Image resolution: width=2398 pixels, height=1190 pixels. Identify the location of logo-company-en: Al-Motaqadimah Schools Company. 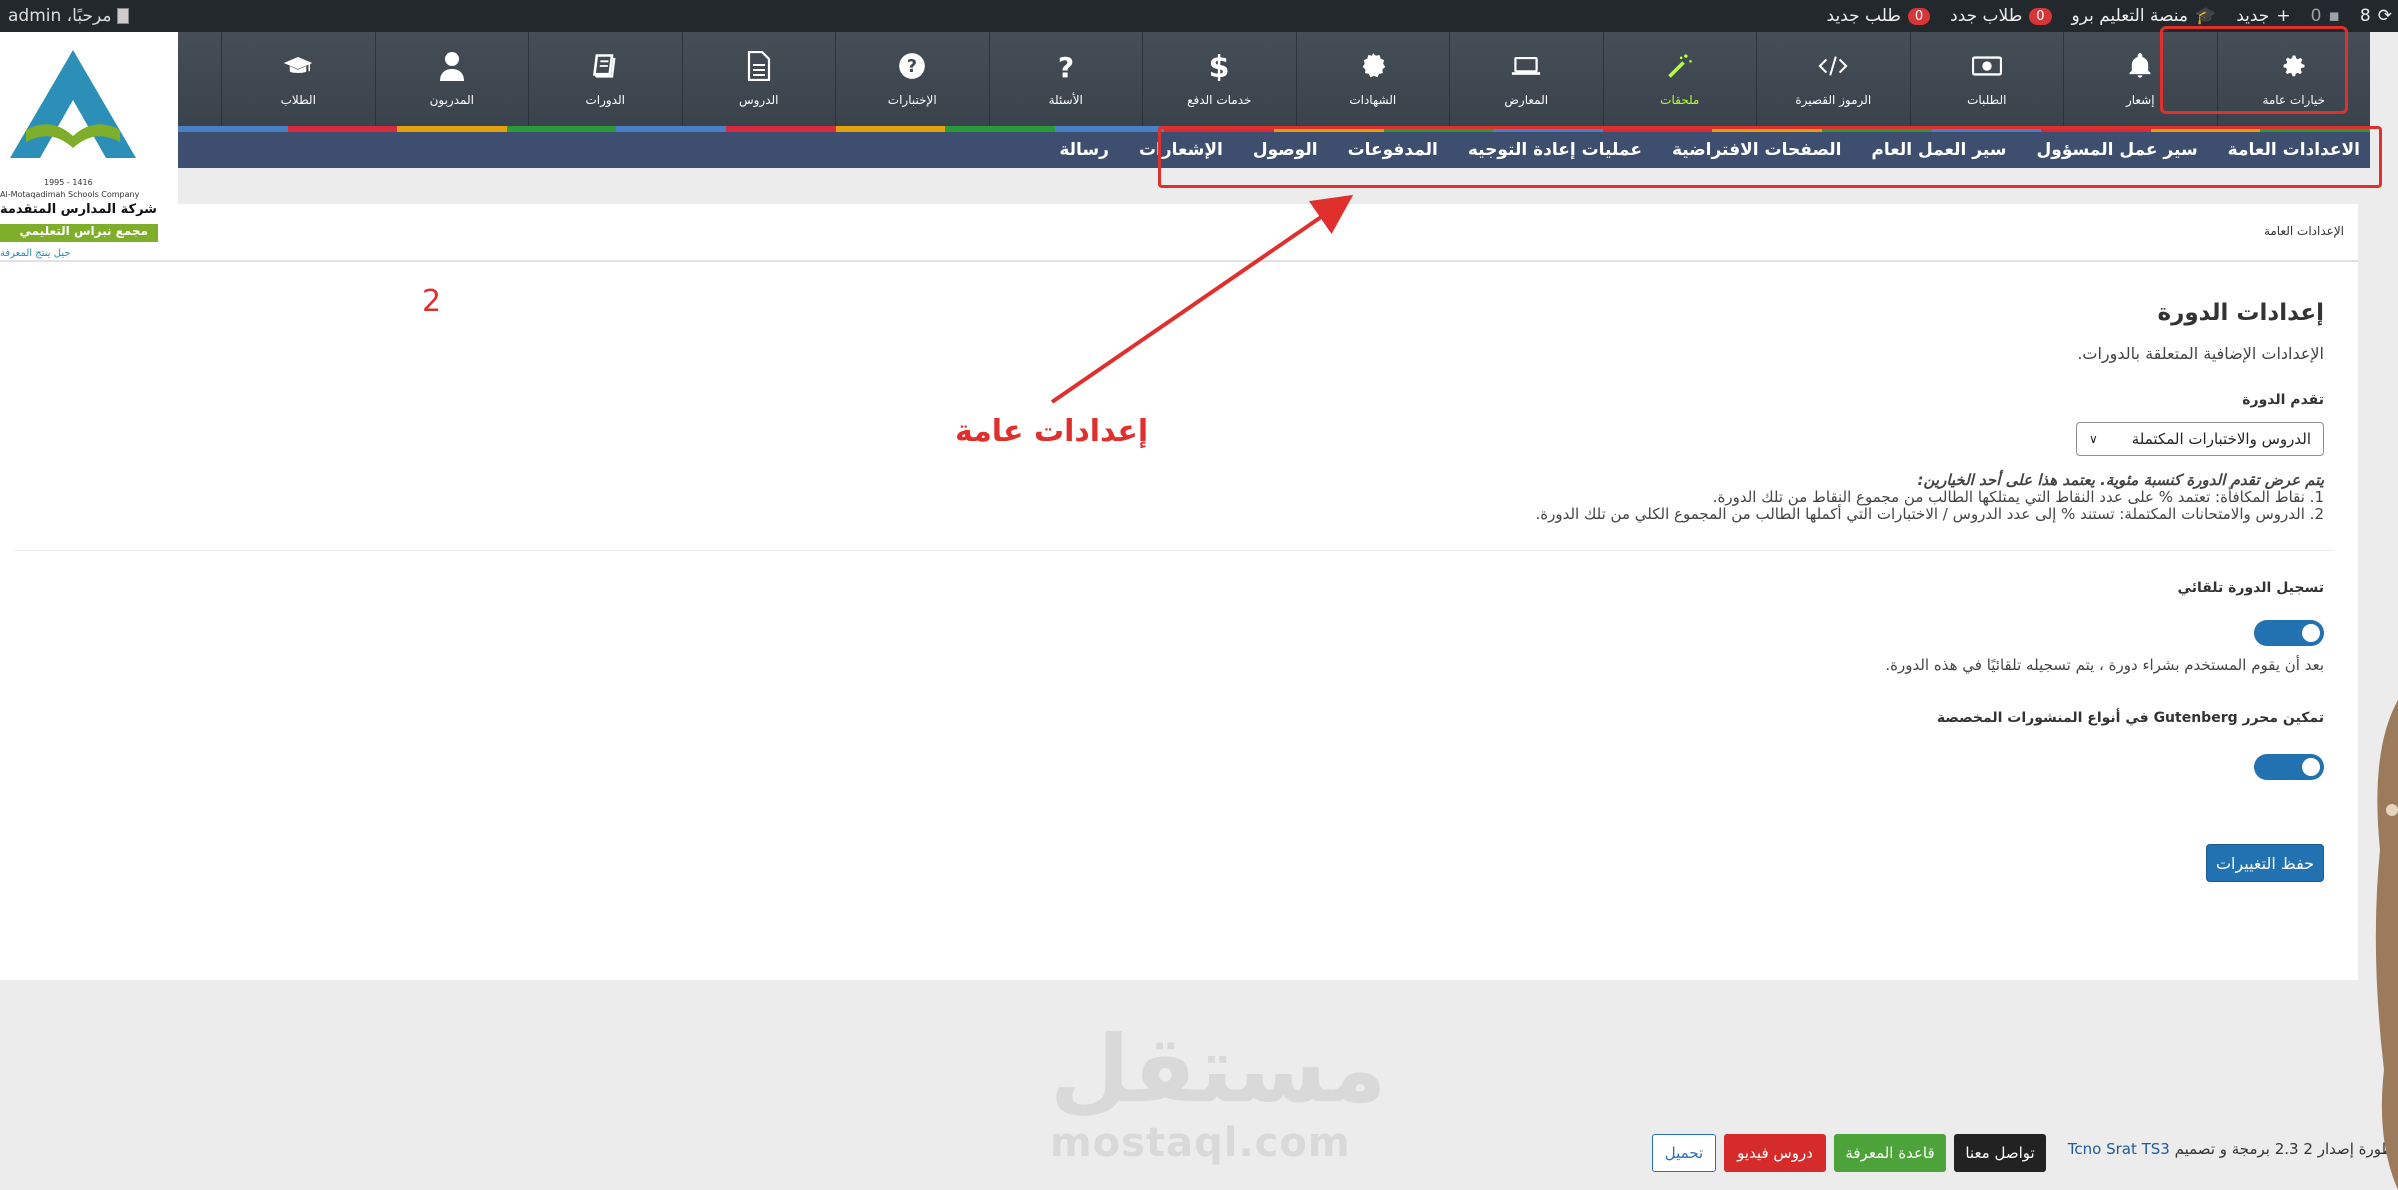
(70, 194).